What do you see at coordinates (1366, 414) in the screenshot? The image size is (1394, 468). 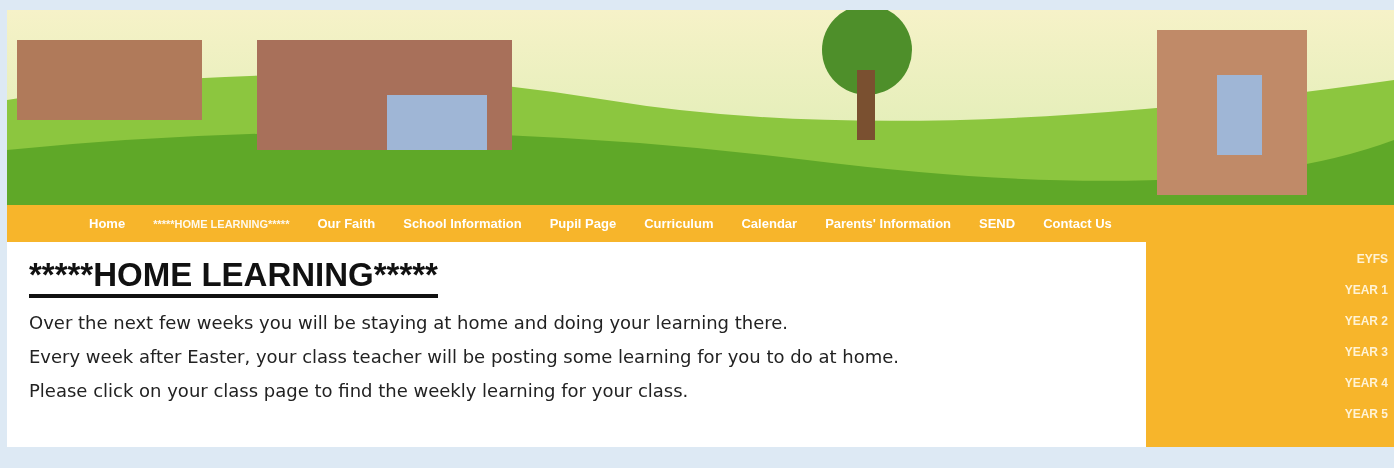 I see `sidebar-link: YEAR 5` at bounding box center [1366, 414].